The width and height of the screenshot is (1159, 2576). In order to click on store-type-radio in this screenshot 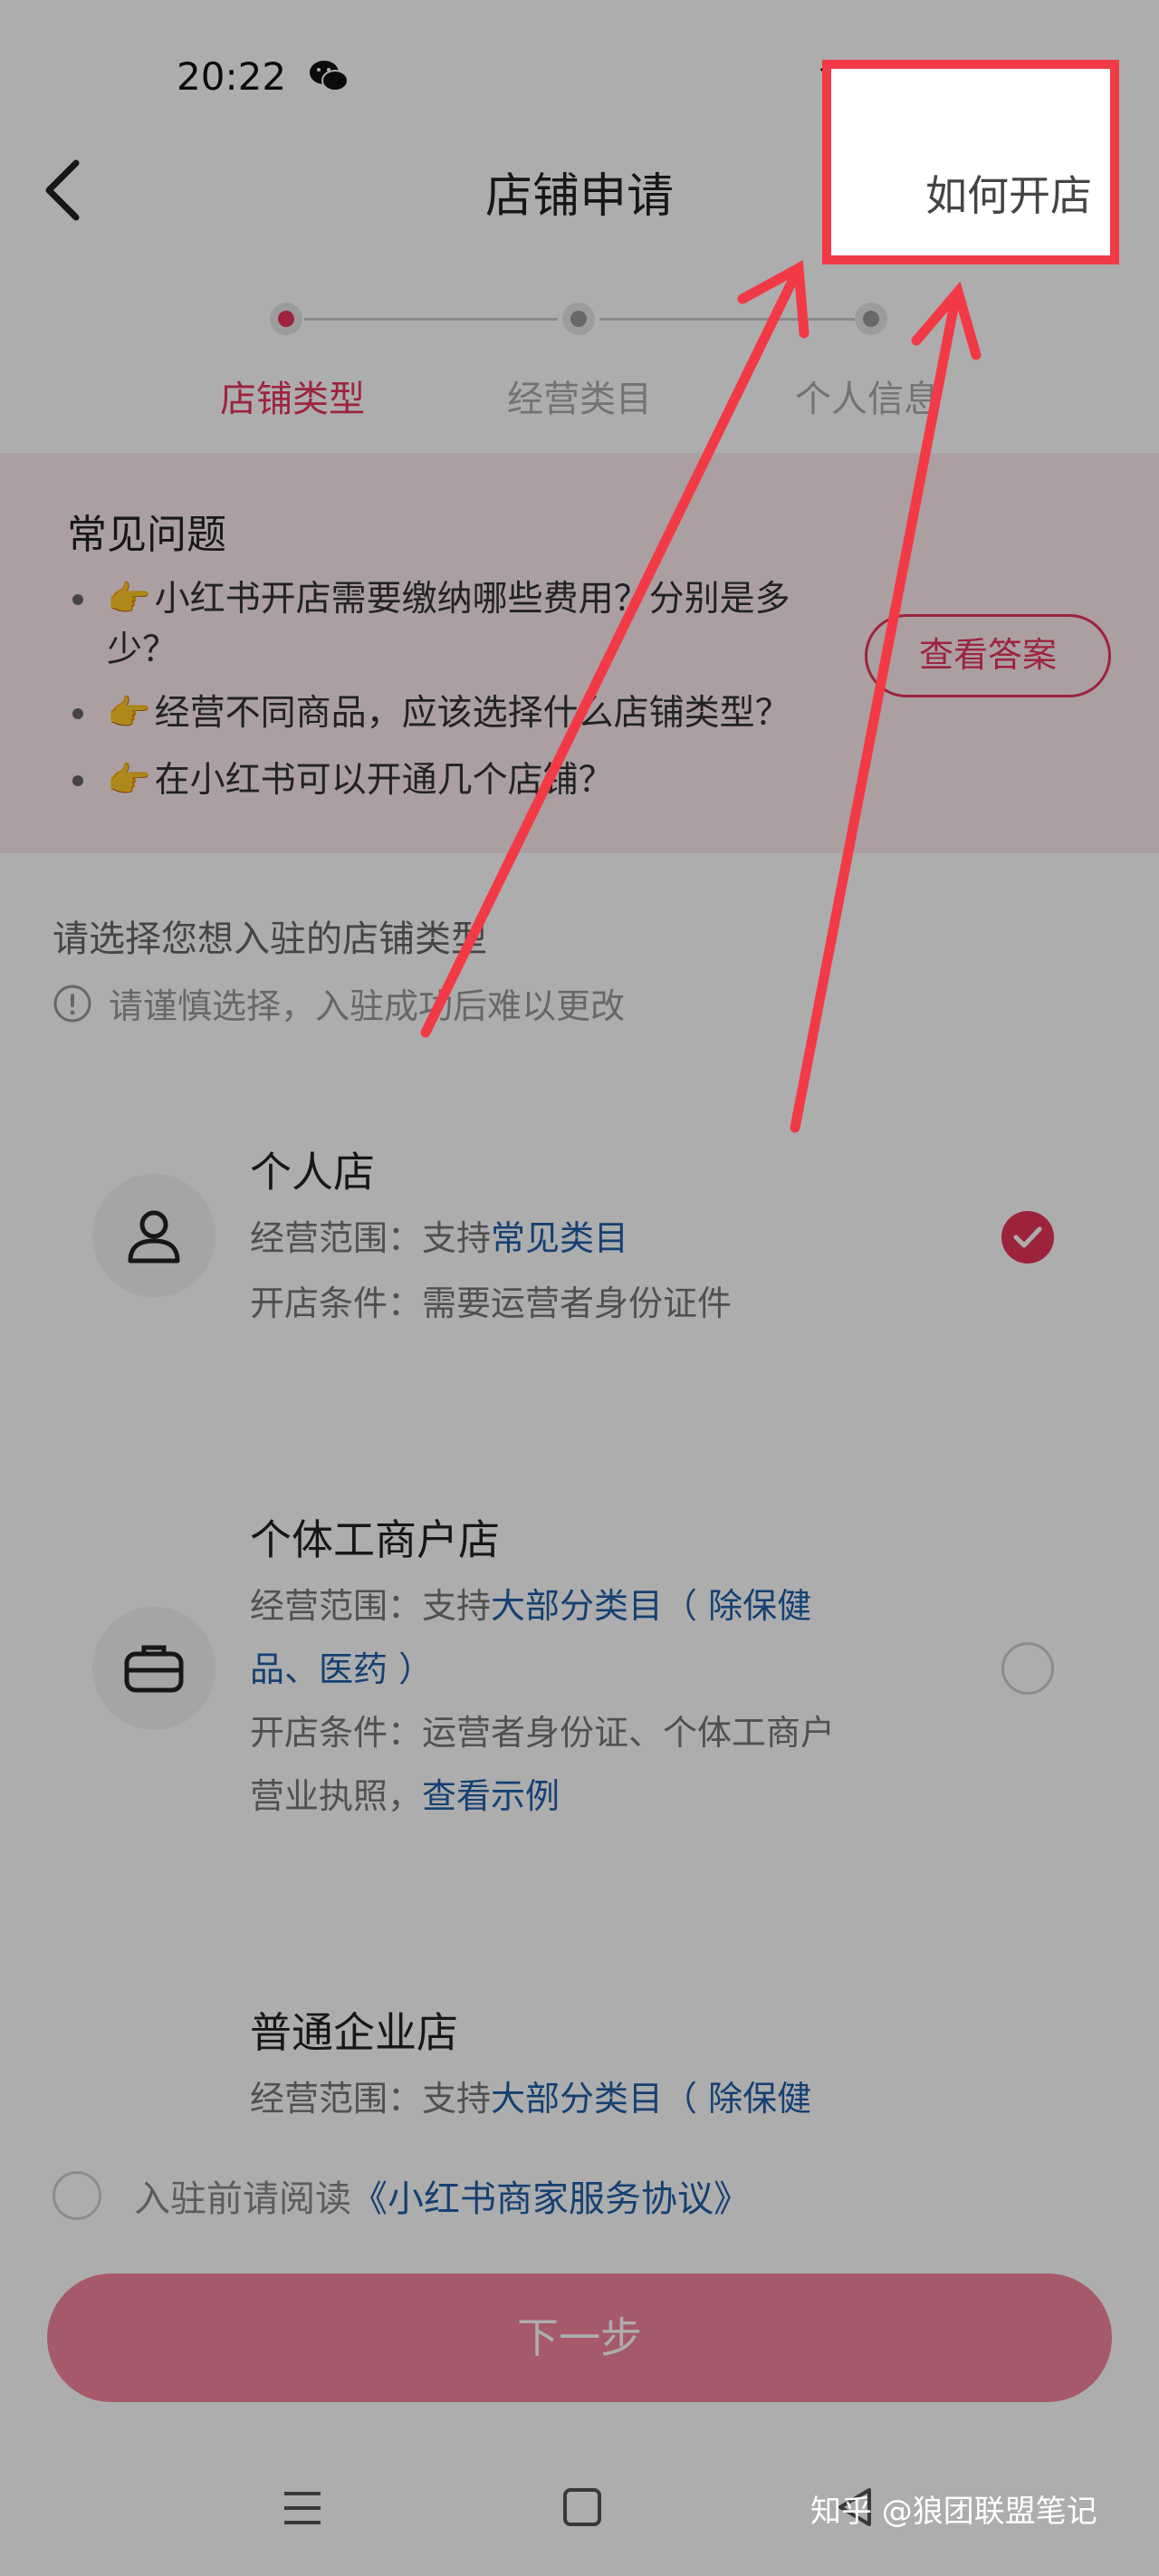, I will do `click(1027, 1668)`.